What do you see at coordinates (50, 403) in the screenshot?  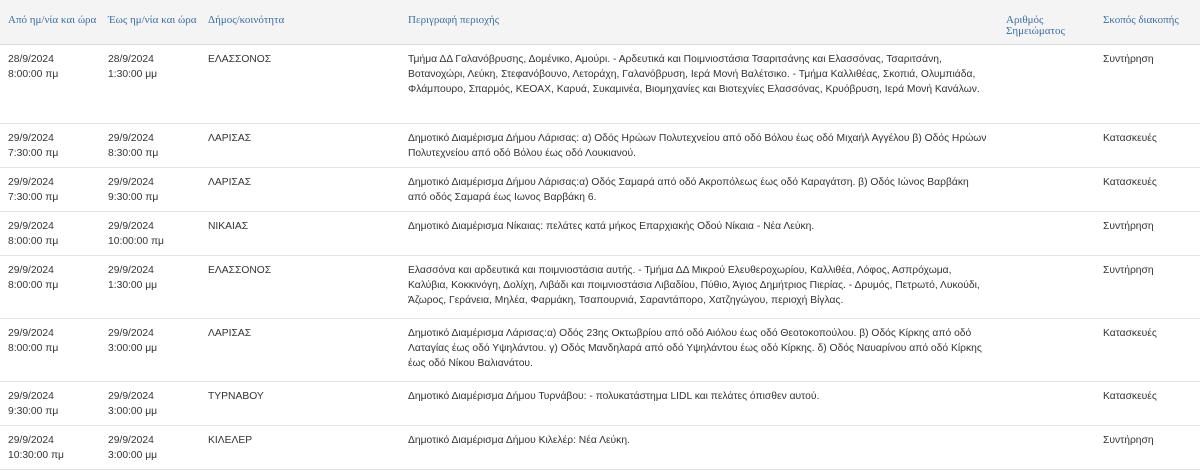 I see `from-datetime-cell: 29/9/2024 9:30:00 πμ` at bounding box center [50, 403].